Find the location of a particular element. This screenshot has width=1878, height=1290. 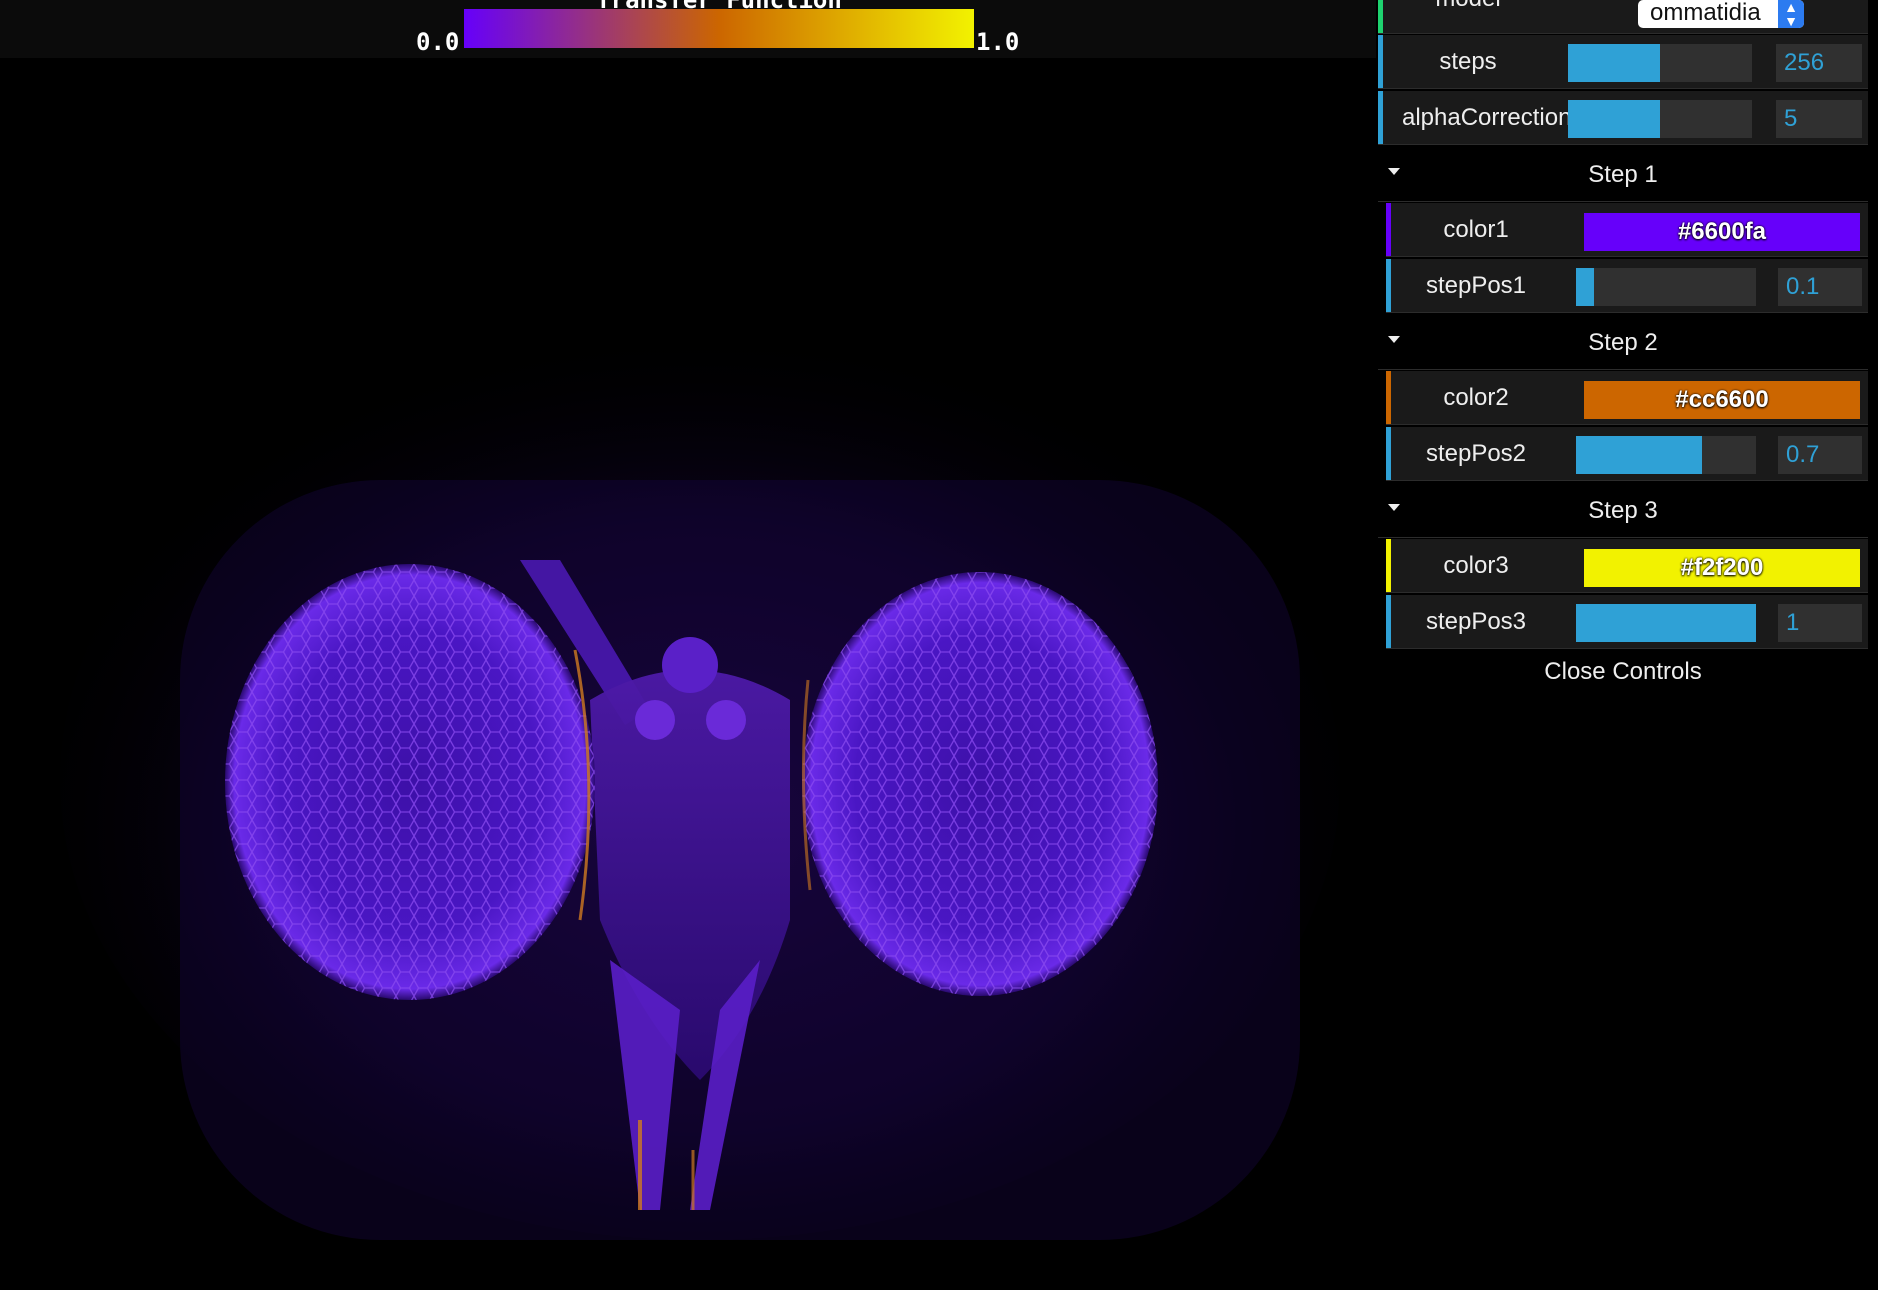

folder-step-2-title: Step 2 is located at coordinates (1623, 342).